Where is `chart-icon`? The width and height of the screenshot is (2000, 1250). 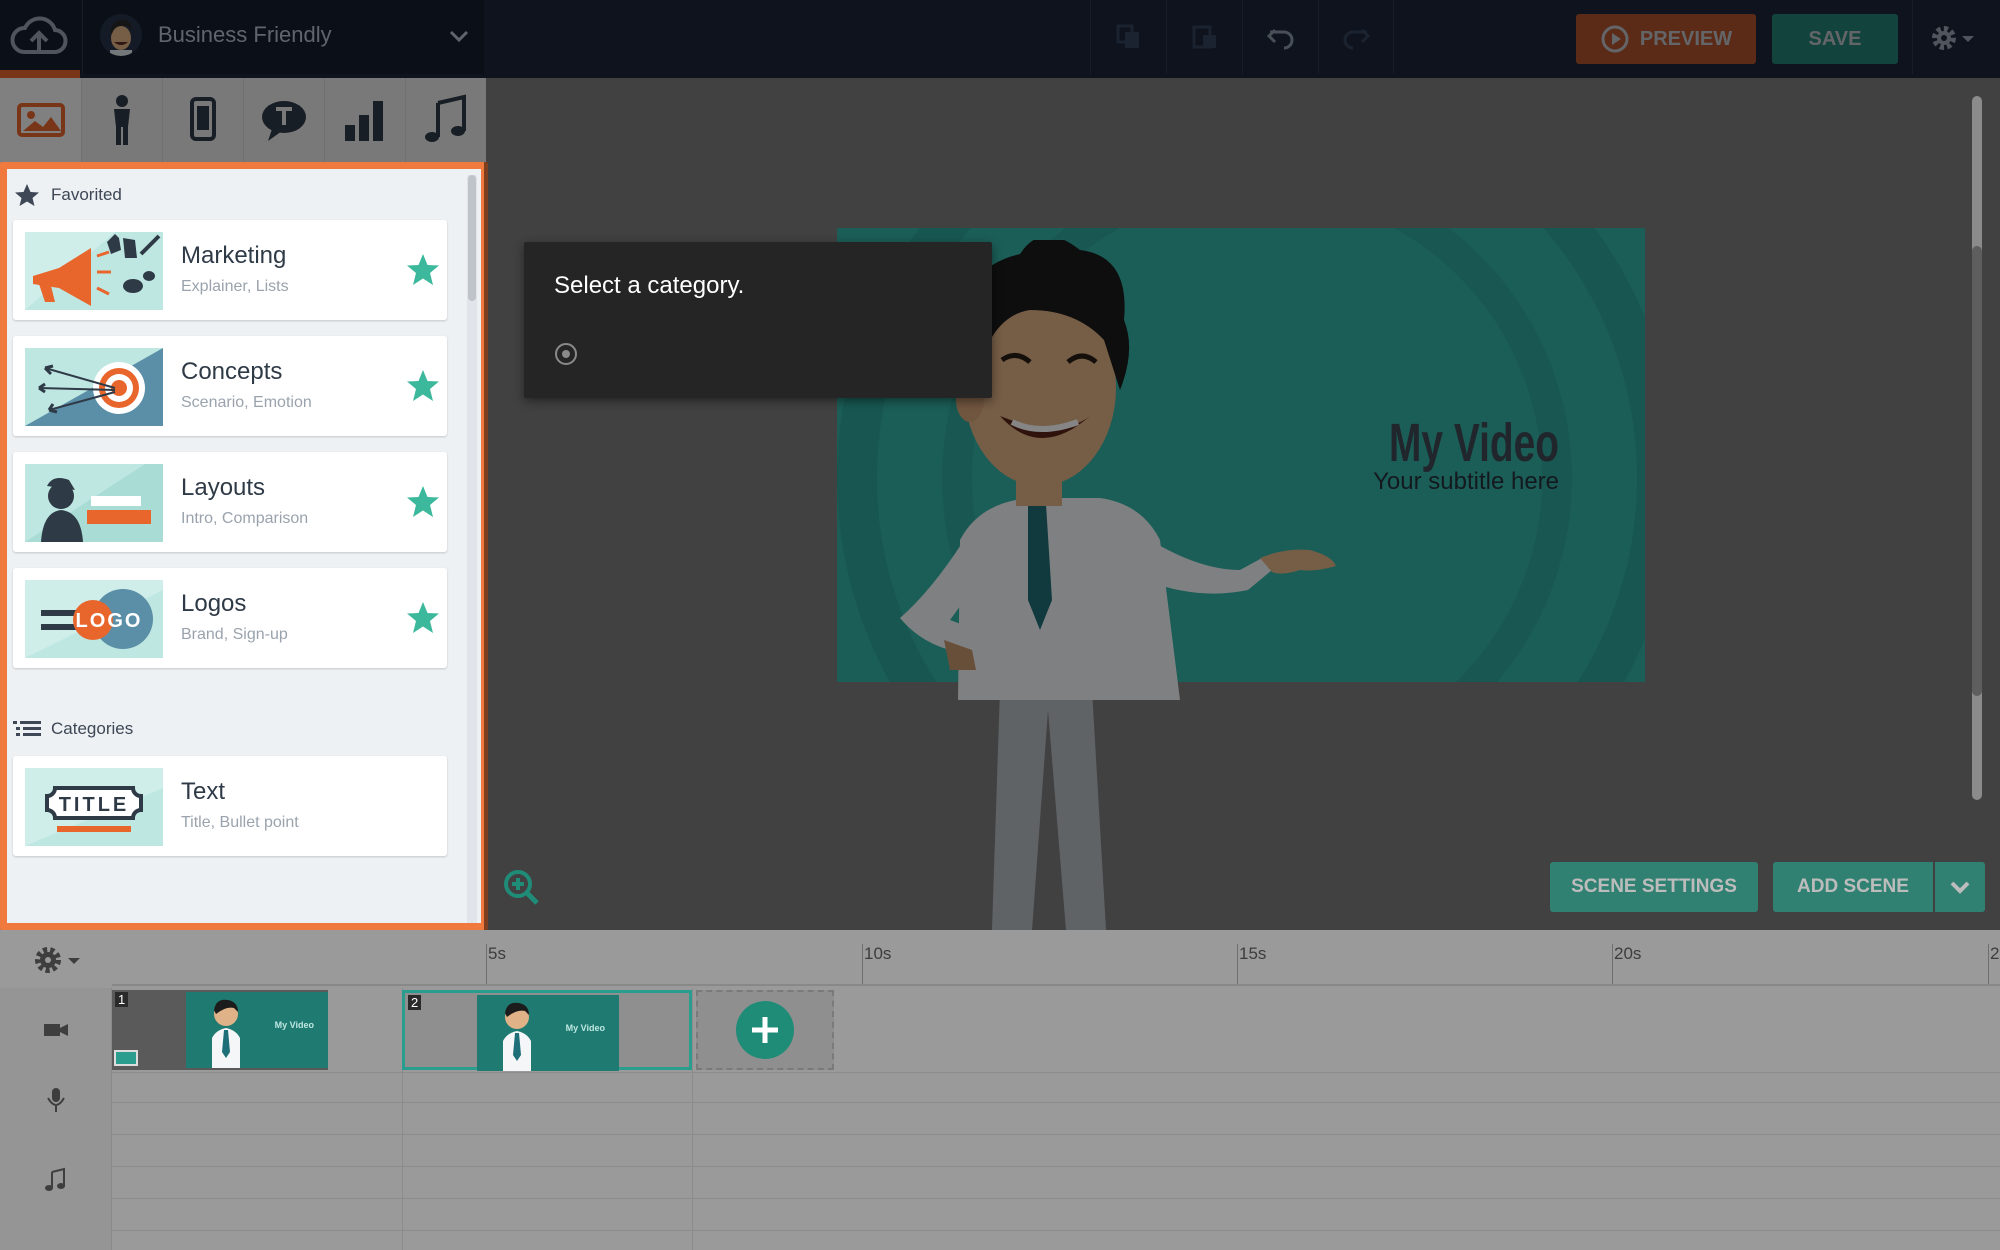
chart-icon is located at coordinates (364, 121).